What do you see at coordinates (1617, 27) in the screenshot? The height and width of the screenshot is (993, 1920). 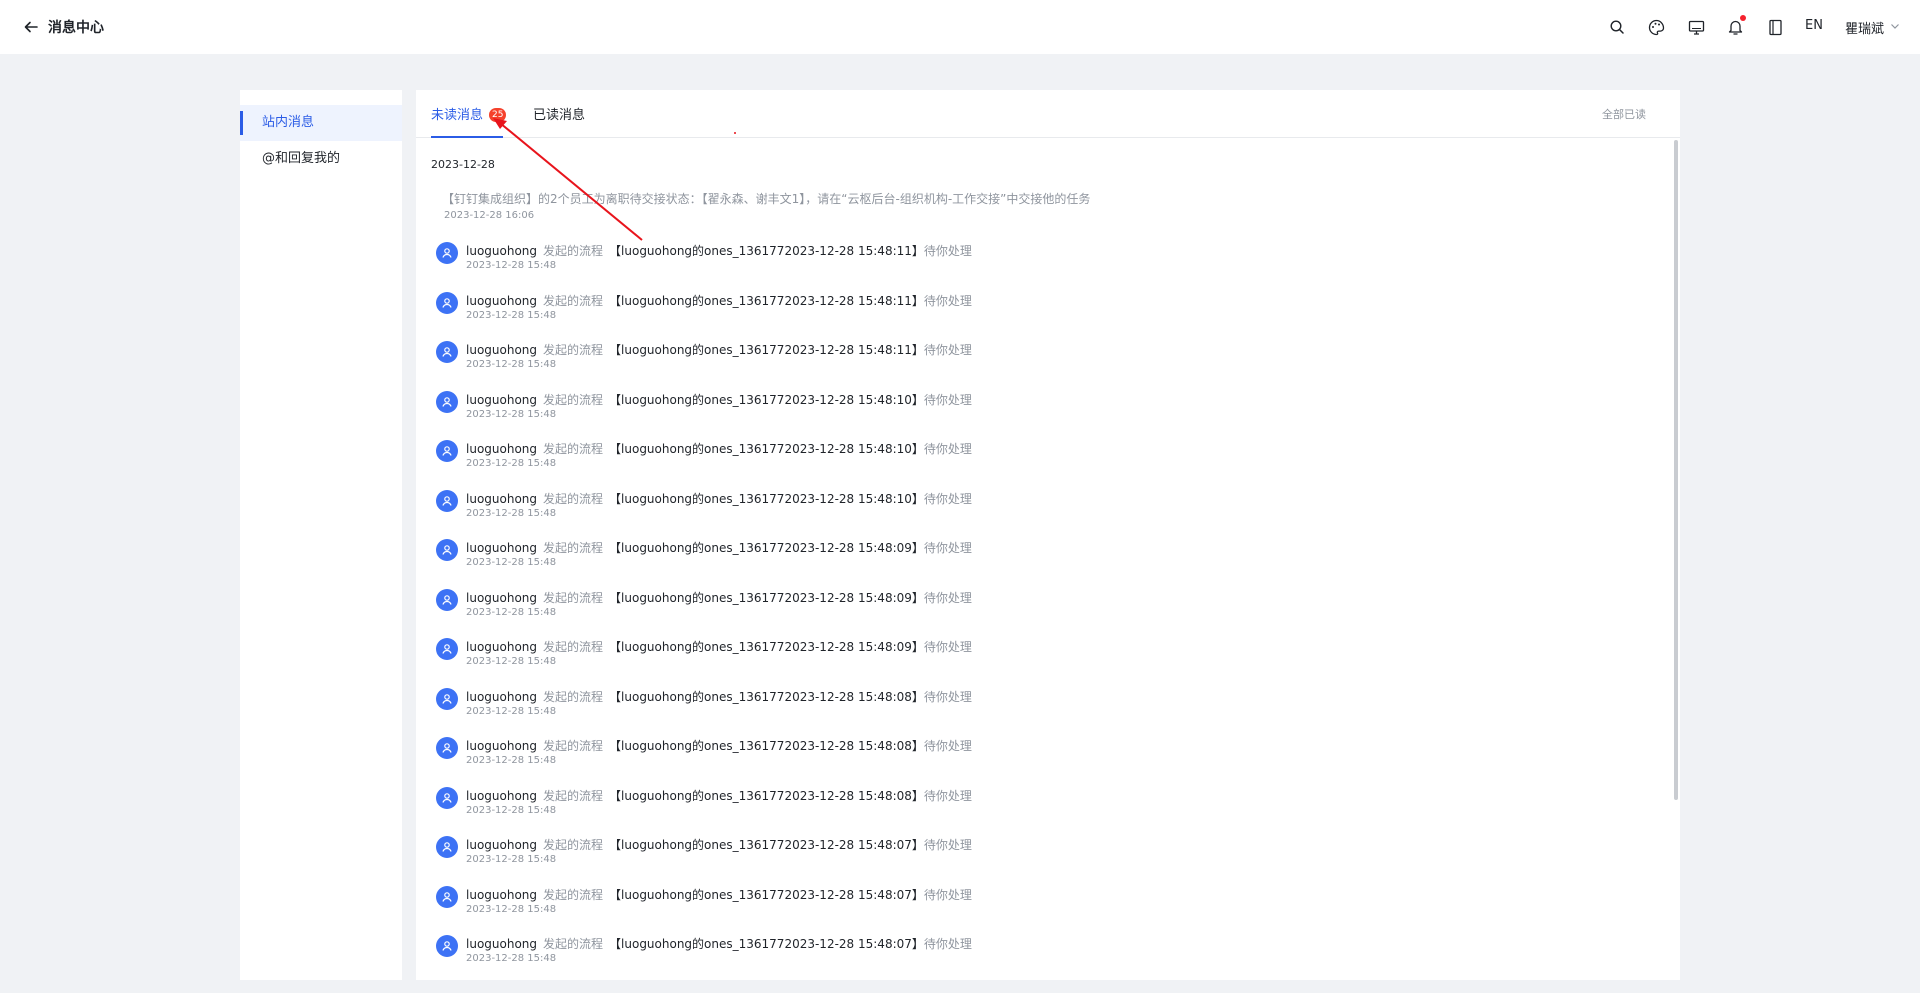 I see `search-icon` at bounding box center [1617, 27].